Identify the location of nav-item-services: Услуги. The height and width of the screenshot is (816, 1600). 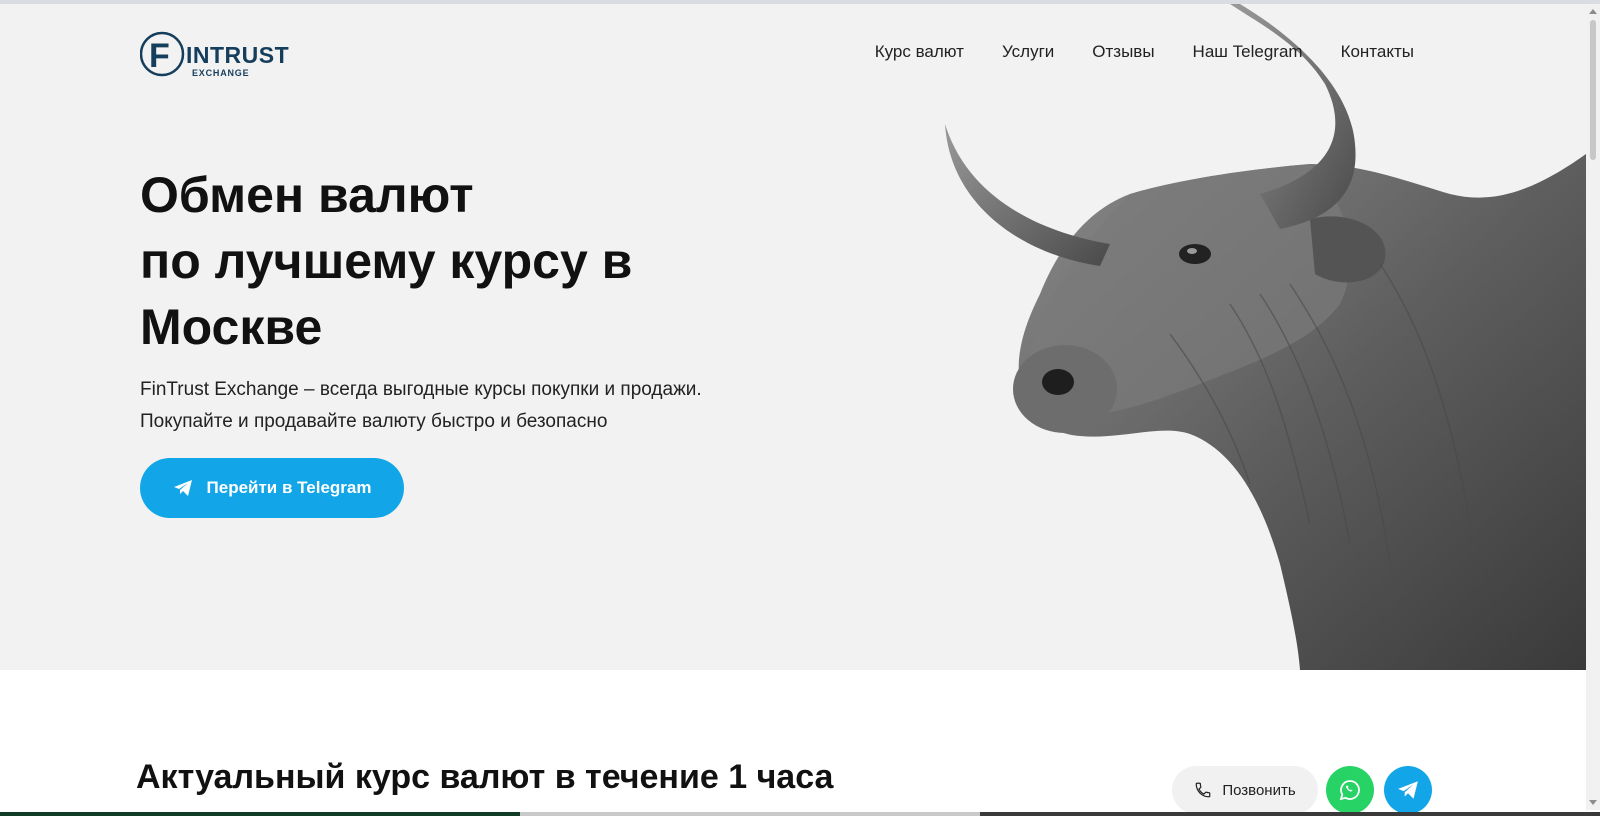
(1028, 52).